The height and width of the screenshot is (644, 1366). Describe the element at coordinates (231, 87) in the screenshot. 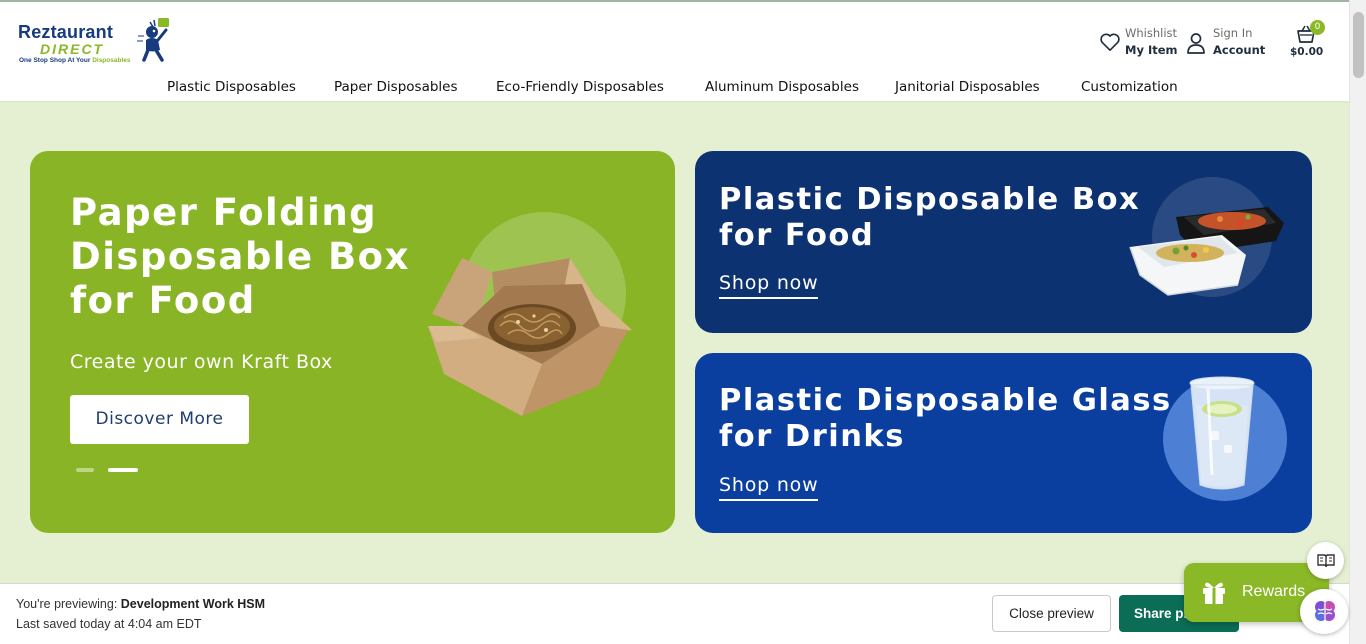

I see `nav-plastic-disposables: Plastic Disposables` at that location.